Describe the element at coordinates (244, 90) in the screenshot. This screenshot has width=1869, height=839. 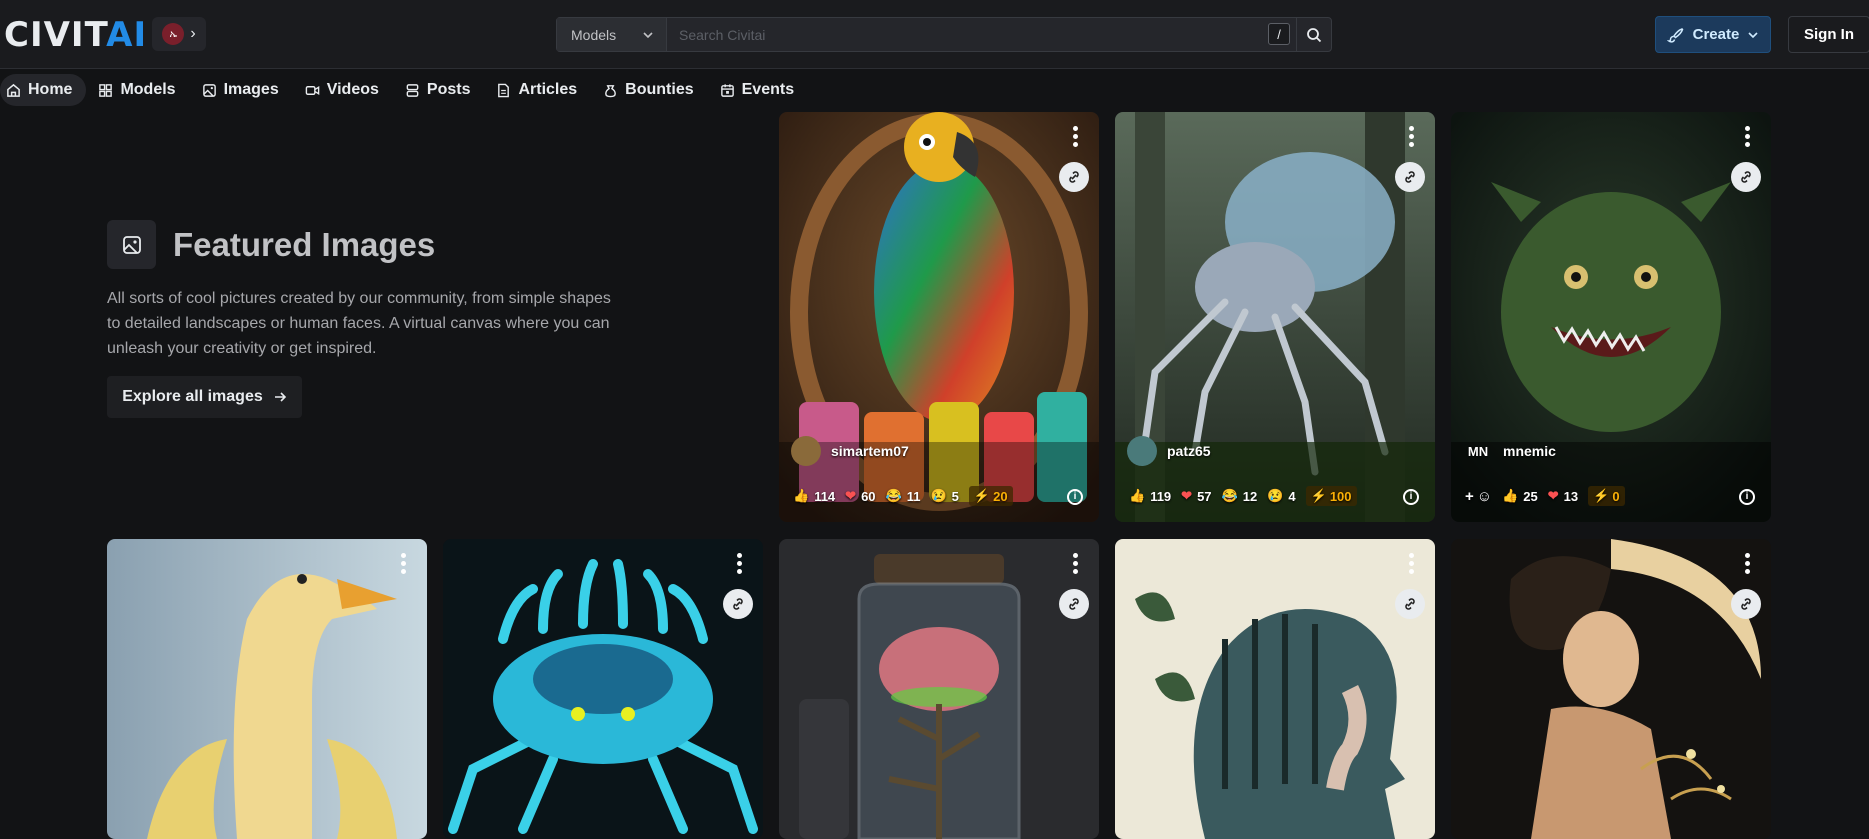
I see `nav-images: Images` at that location.